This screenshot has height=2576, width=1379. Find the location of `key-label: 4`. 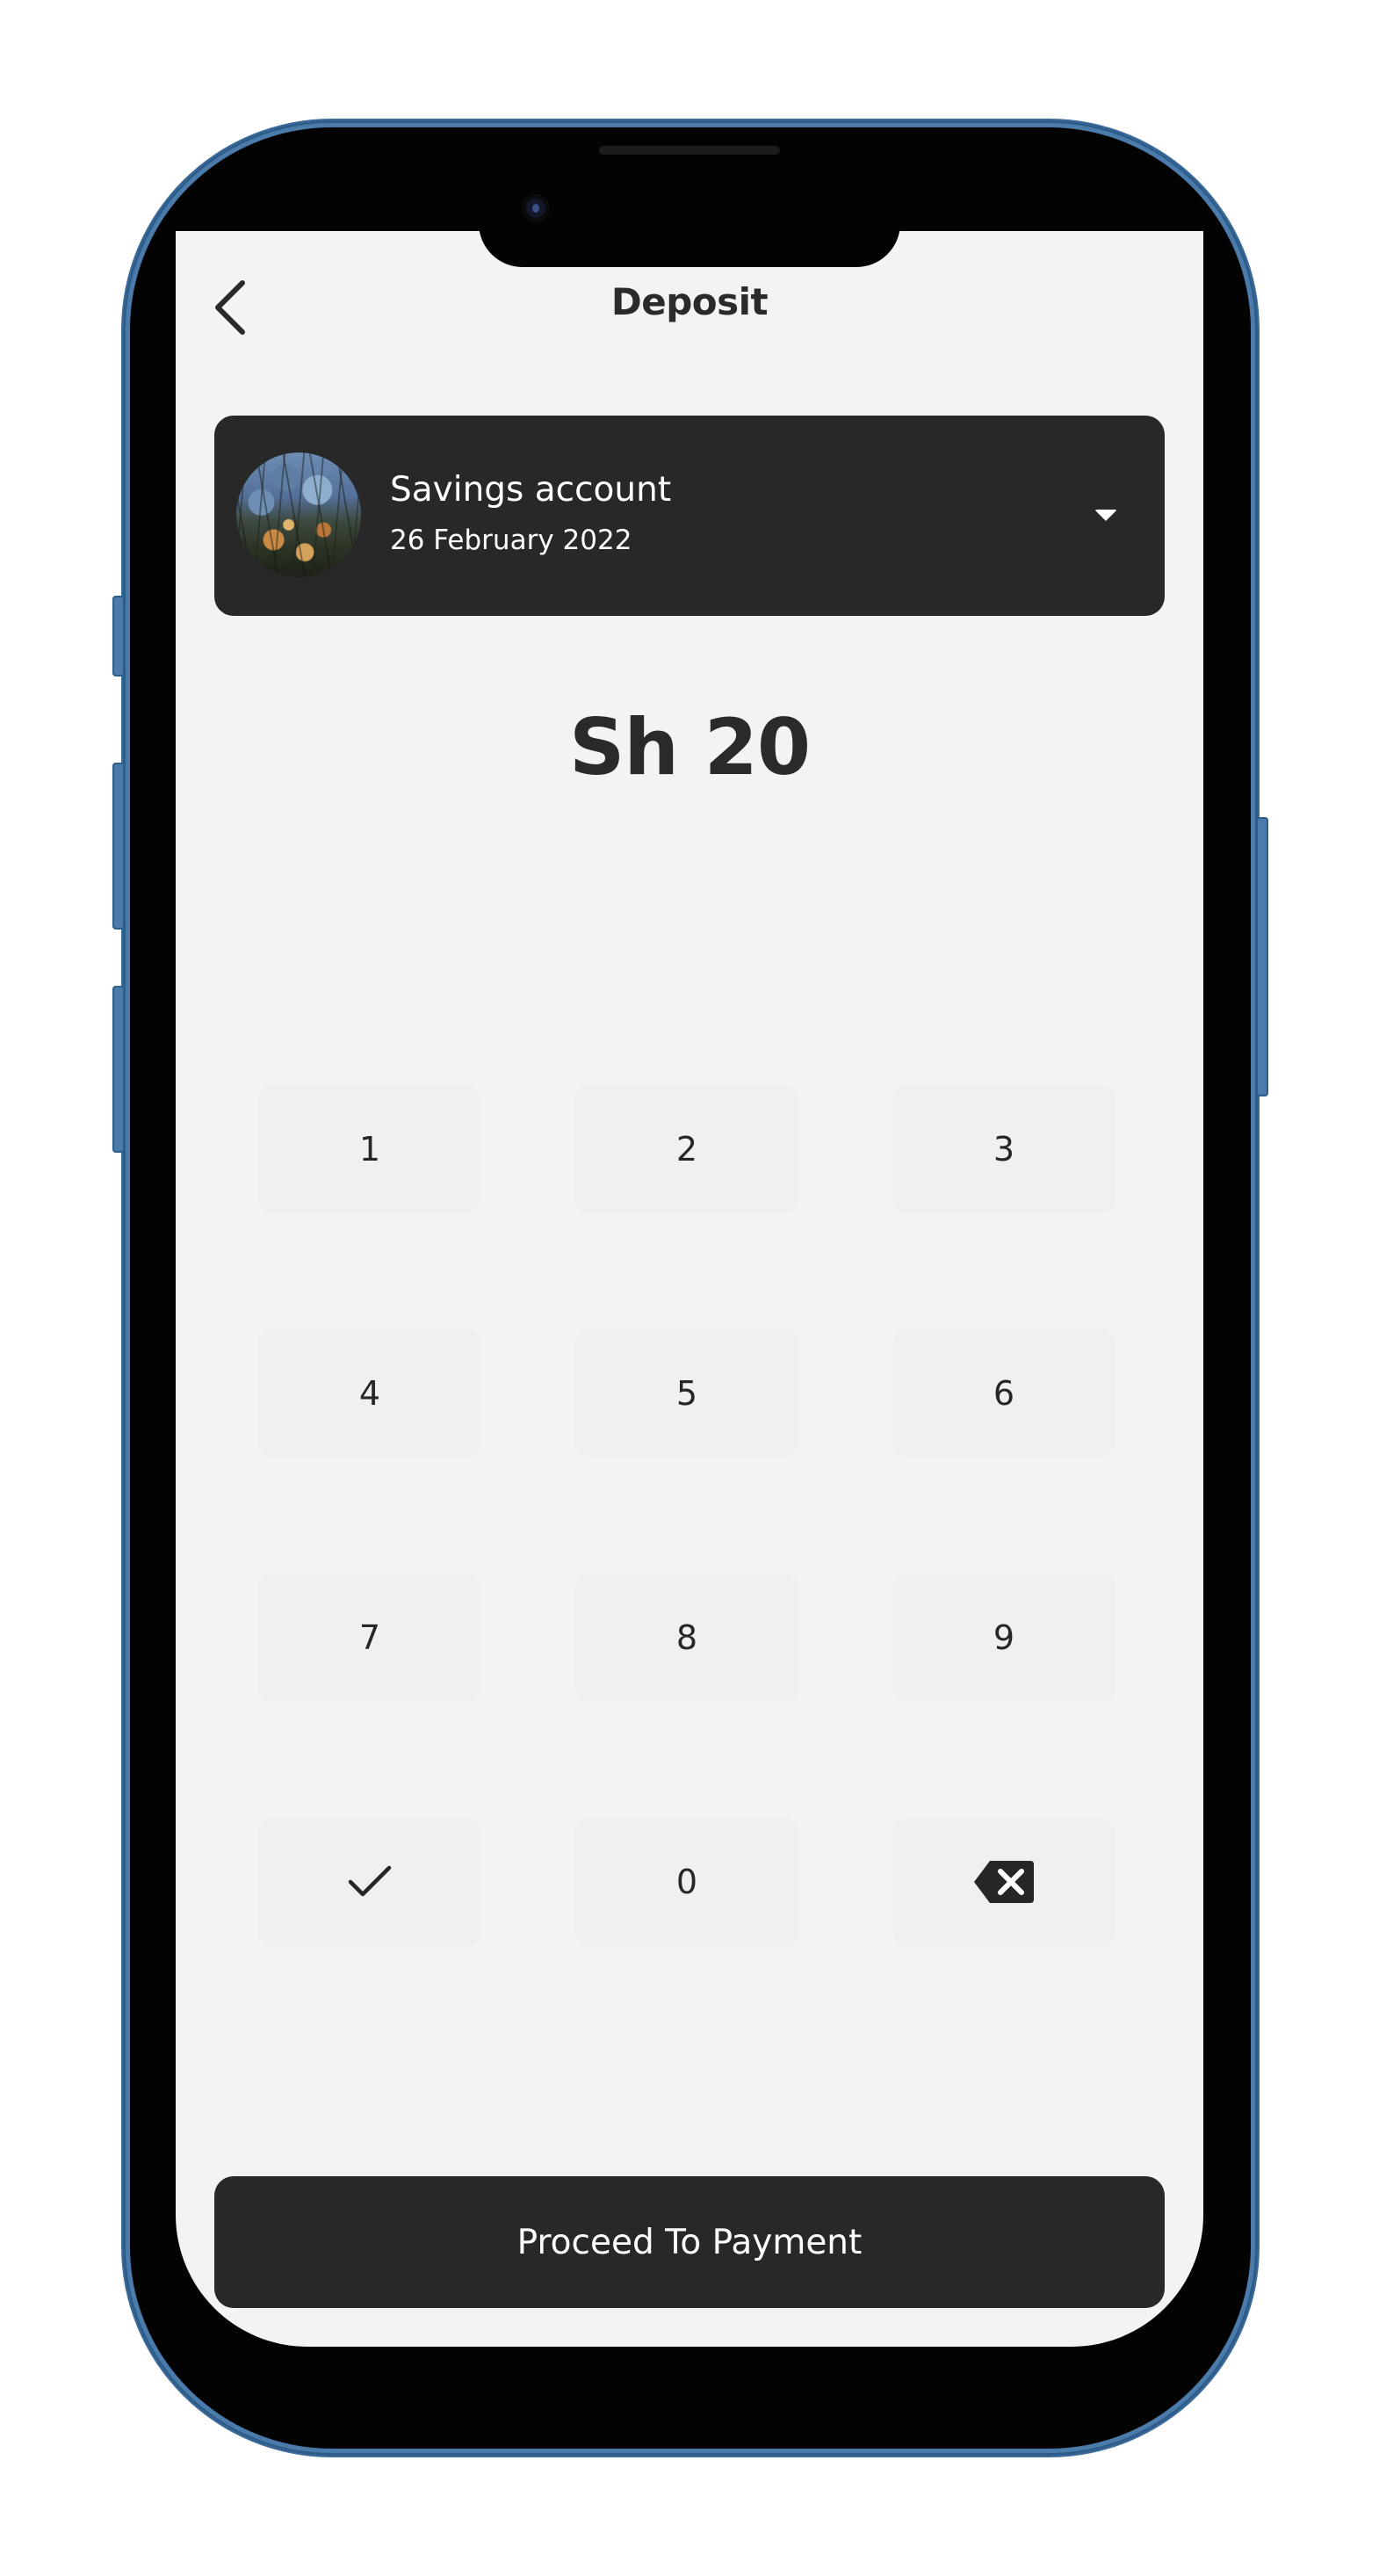

key-label: 4 is located at coordinates (369, 1393).